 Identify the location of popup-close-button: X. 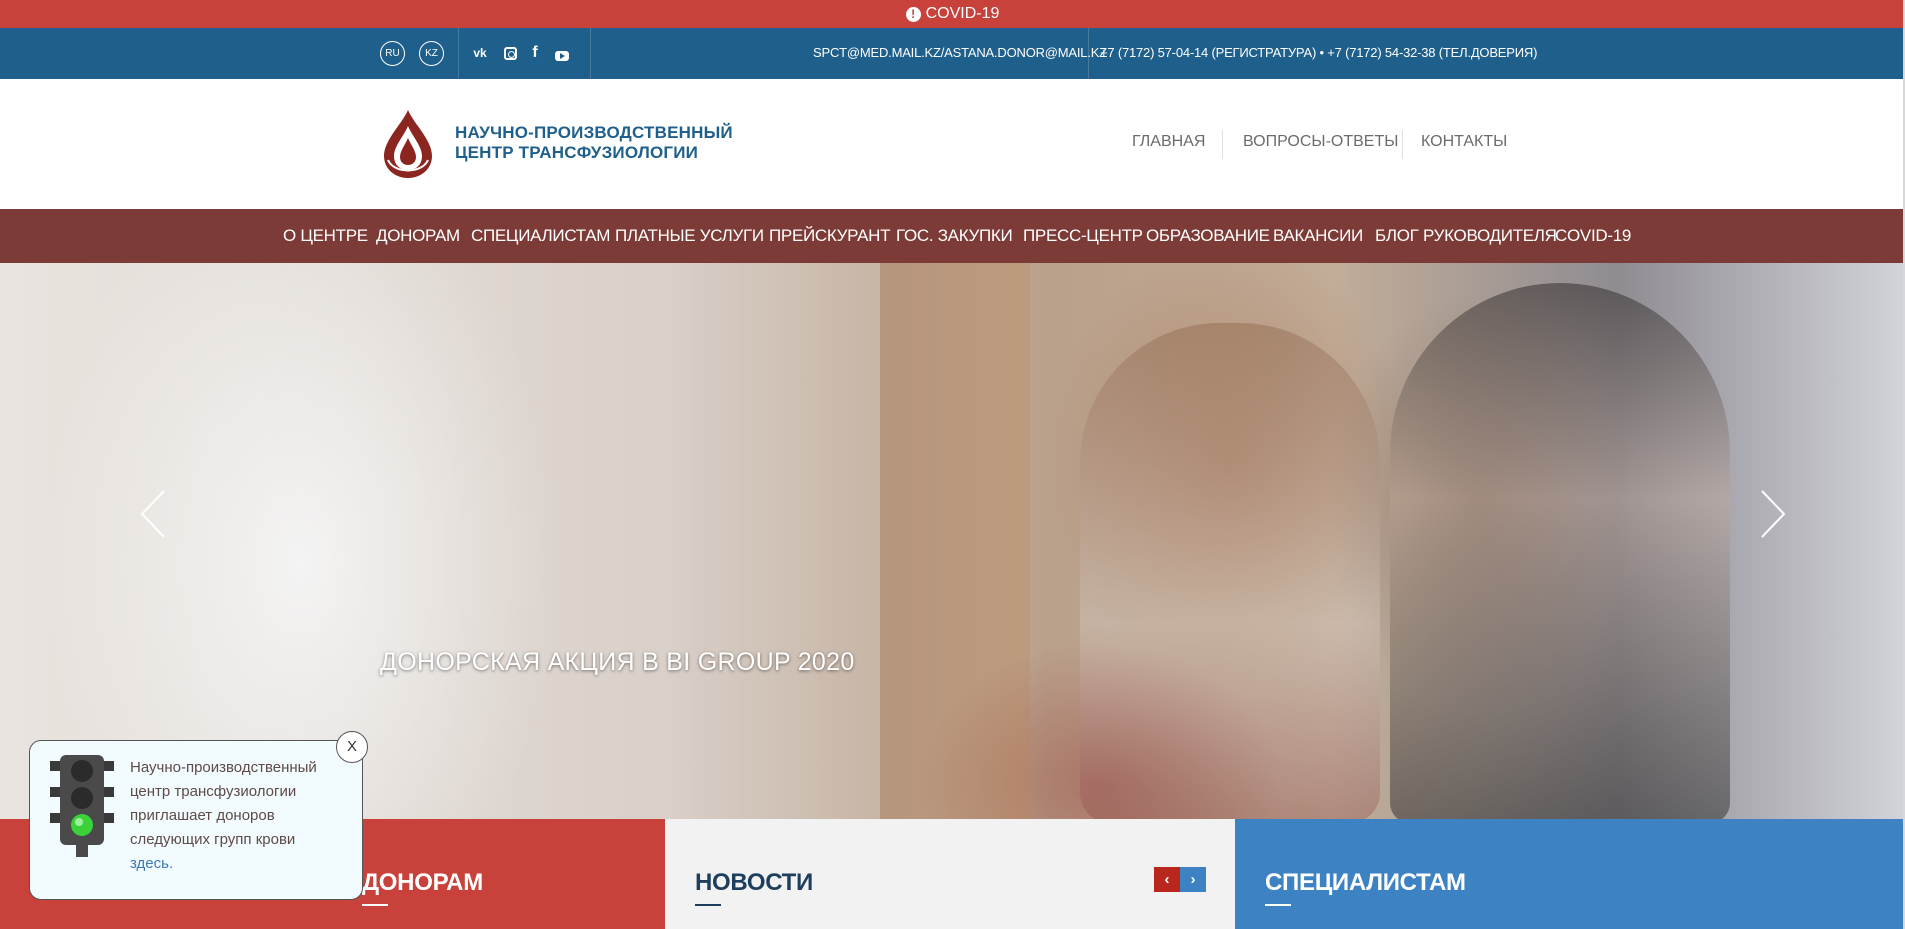
(352, 747).